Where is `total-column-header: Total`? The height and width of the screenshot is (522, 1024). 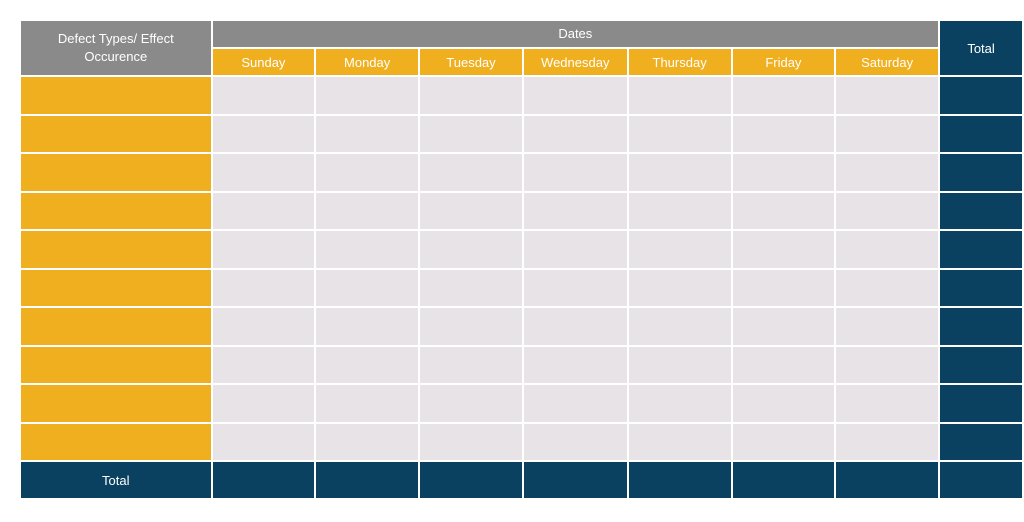 total-column-header: Total is located at coordinates (981, 48).